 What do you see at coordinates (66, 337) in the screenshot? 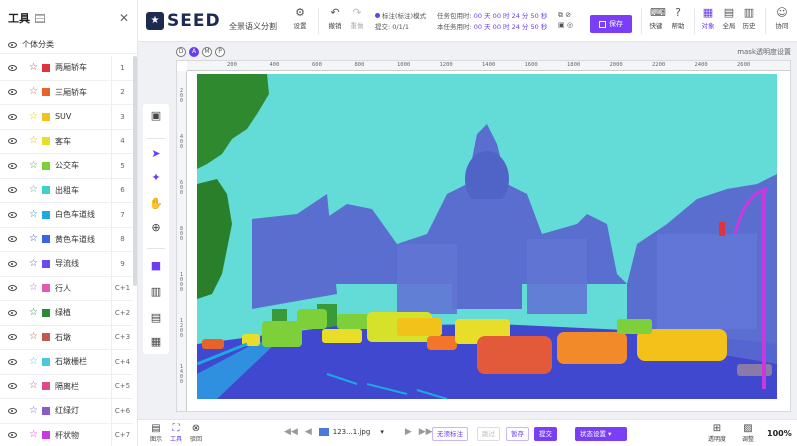
I see `class-row: ☆ 石墩 C+3` at bounding box center [66, 337].